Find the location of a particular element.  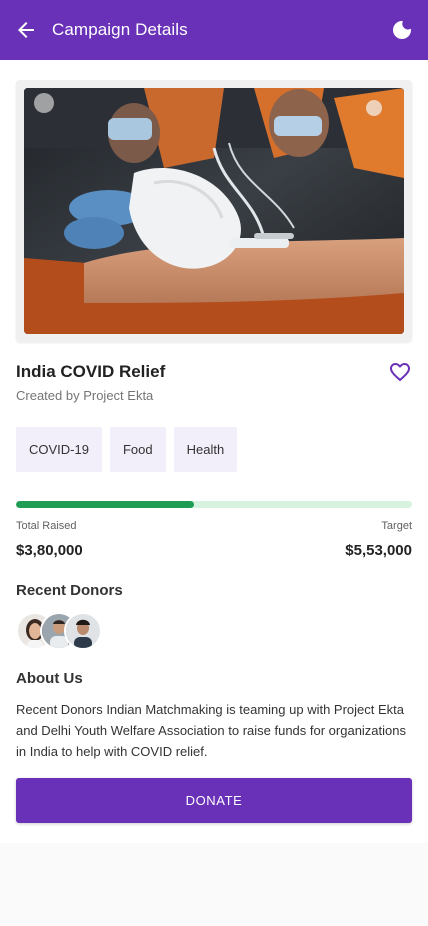

donate-button: DONATE is located at coordinates (214, 800).